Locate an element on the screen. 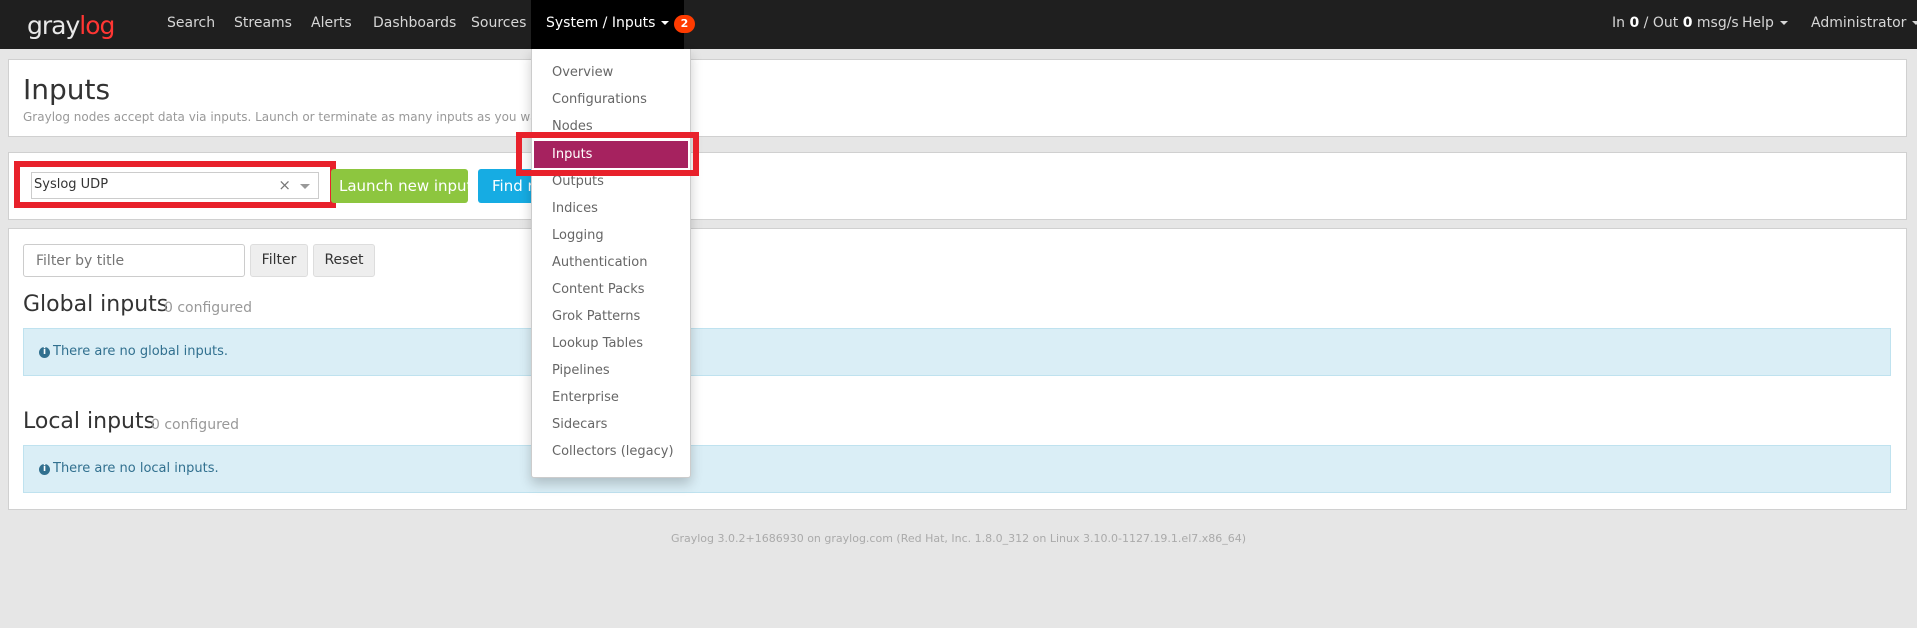  throughput-out-label: / Out is located at coordinates (1661, 23).